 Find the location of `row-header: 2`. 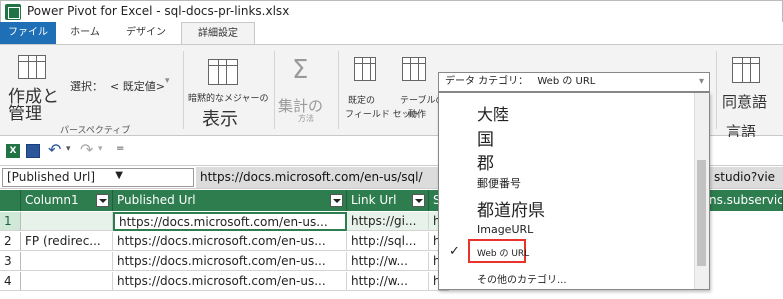

row-header: 2 is located at coordinates (10, 241).